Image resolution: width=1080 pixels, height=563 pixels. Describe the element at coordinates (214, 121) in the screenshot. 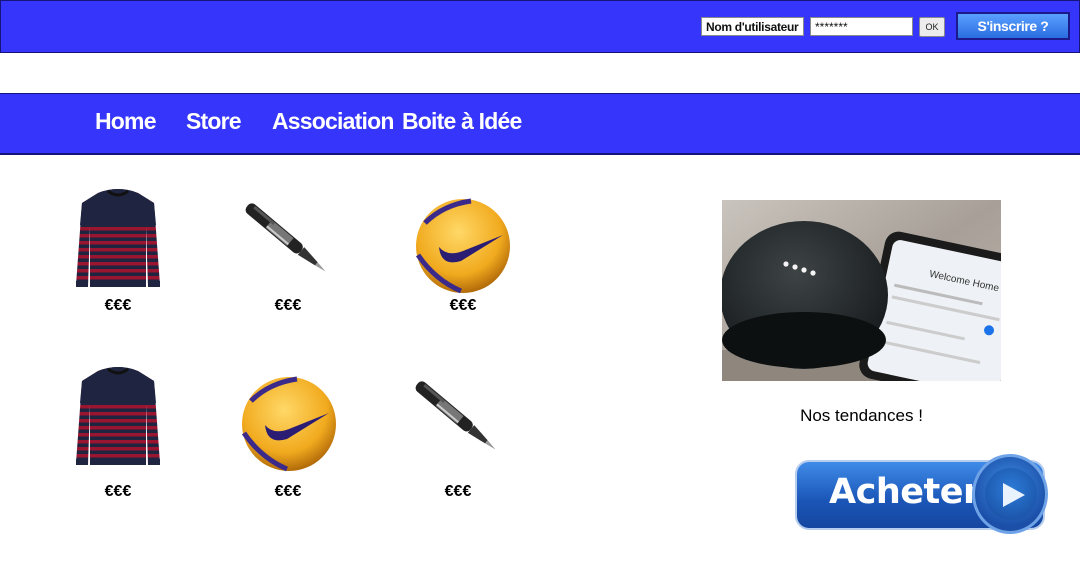

I see `nav-item-store: Store` at that location.